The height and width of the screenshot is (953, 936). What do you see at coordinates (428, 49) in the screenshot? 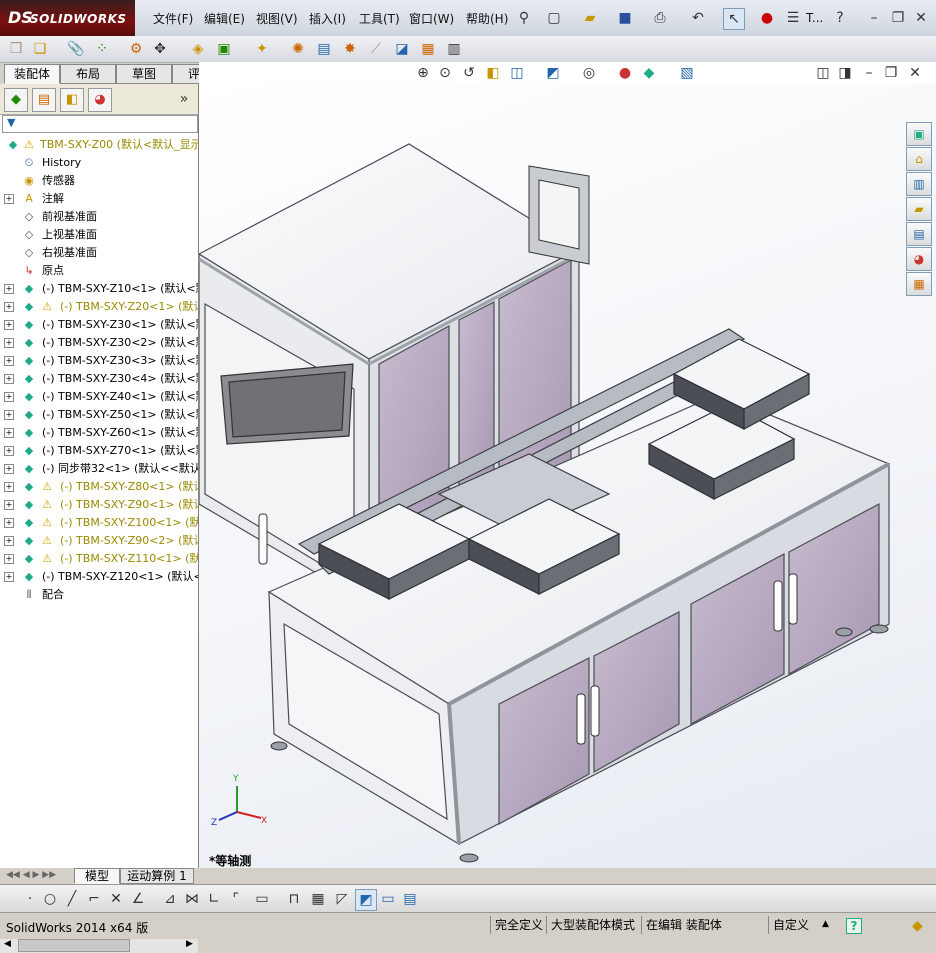
I see `instant3d-icon: ▦` at bounding box center [428, 49].